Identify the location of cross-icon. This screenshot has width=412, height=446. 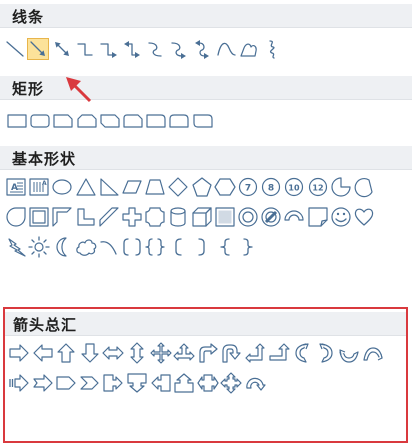
(132, 217).